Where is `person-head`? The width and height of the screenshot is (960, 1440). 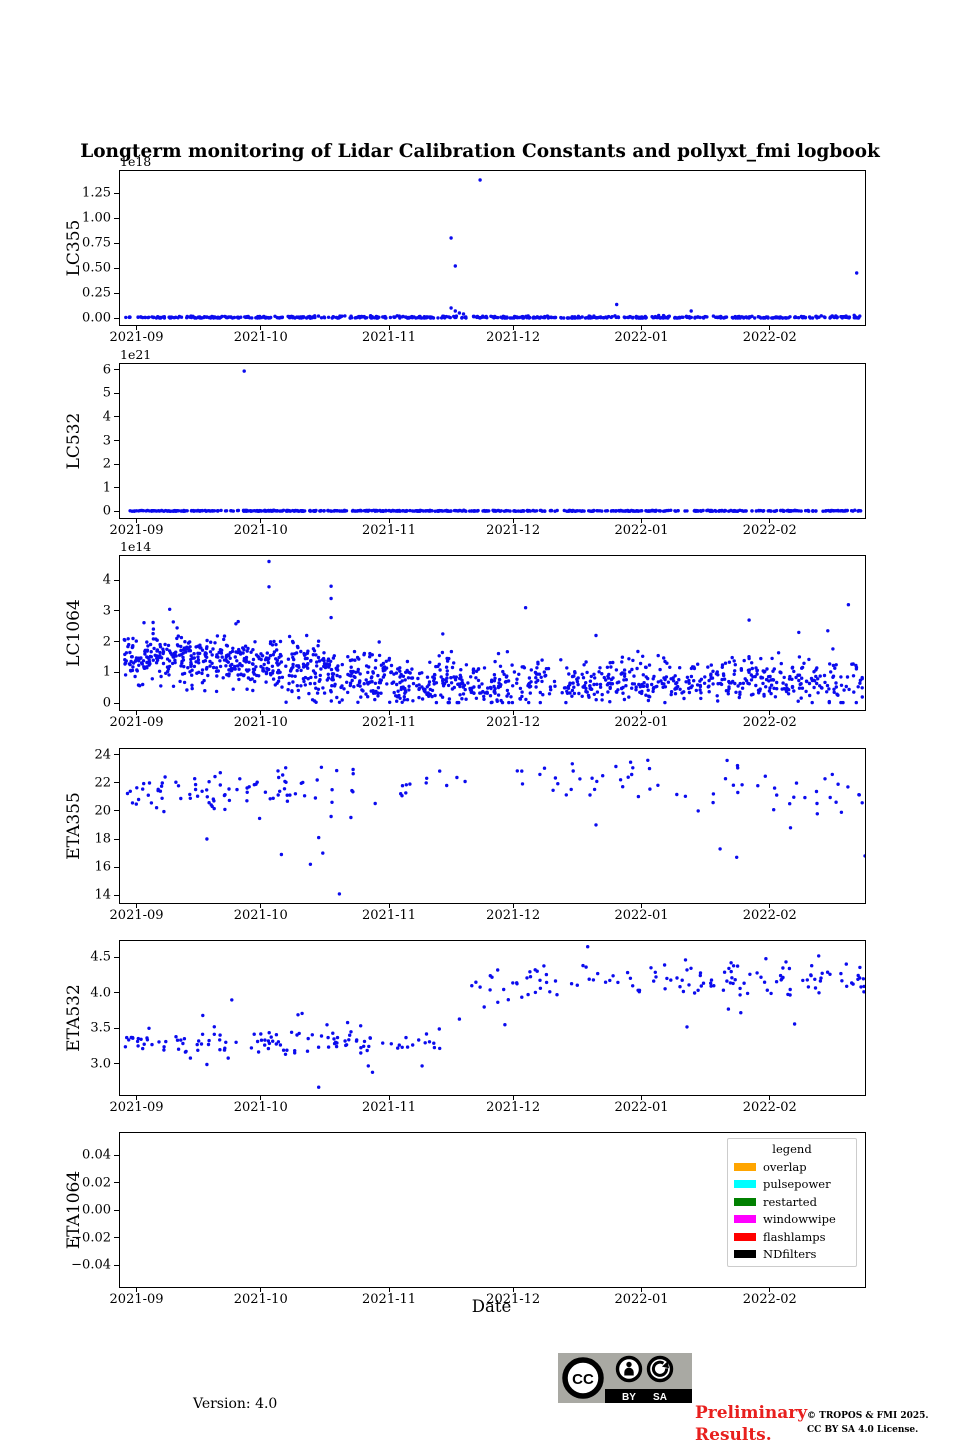
person-head is located at coordinates (629, 1364).